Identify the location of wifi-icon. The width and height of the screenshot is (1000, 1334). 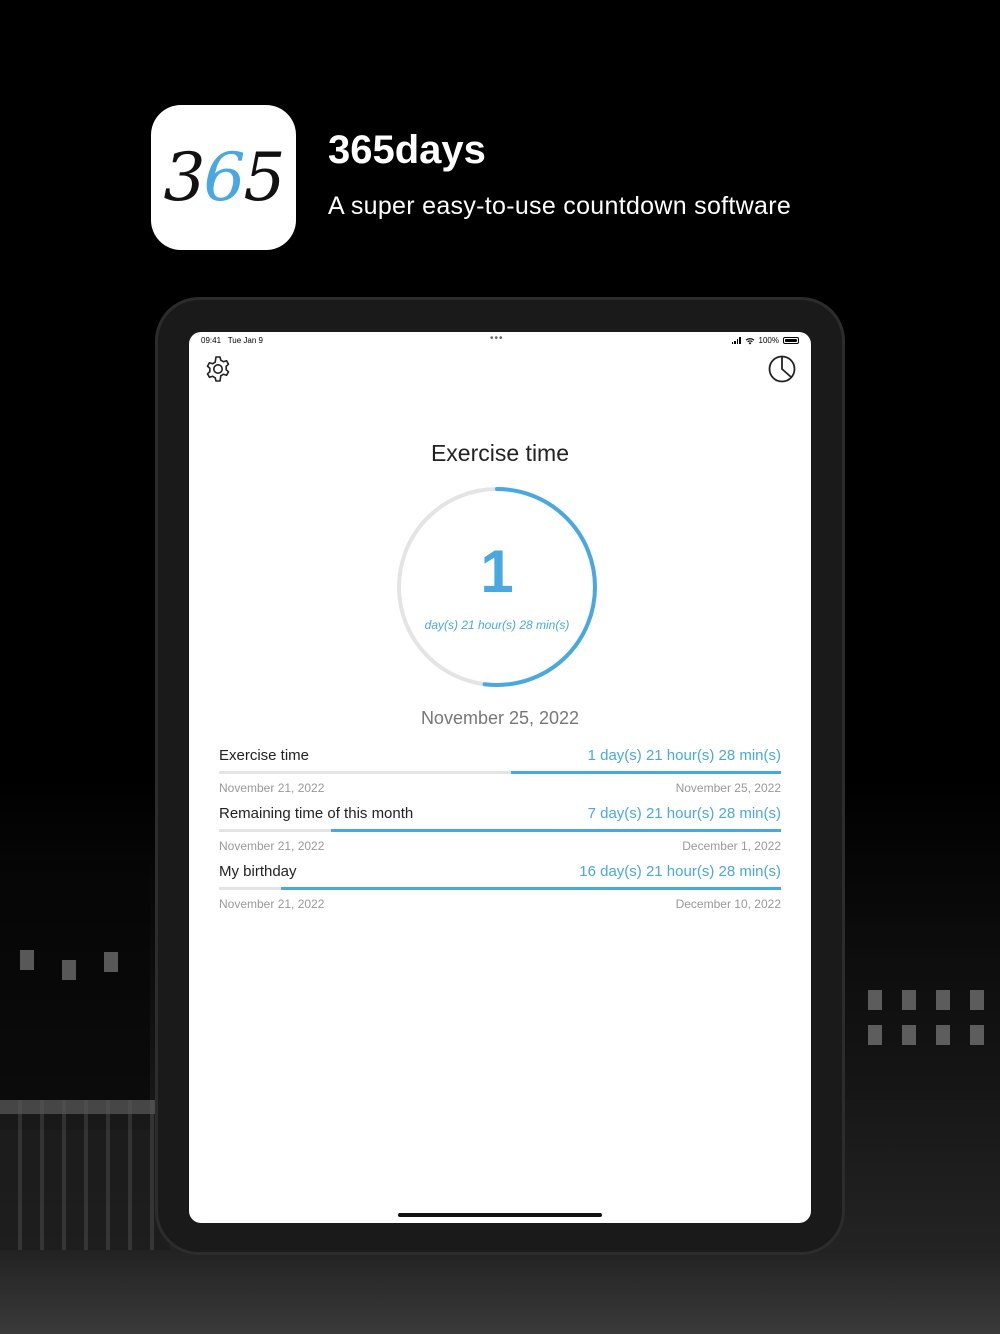
(749, 340).